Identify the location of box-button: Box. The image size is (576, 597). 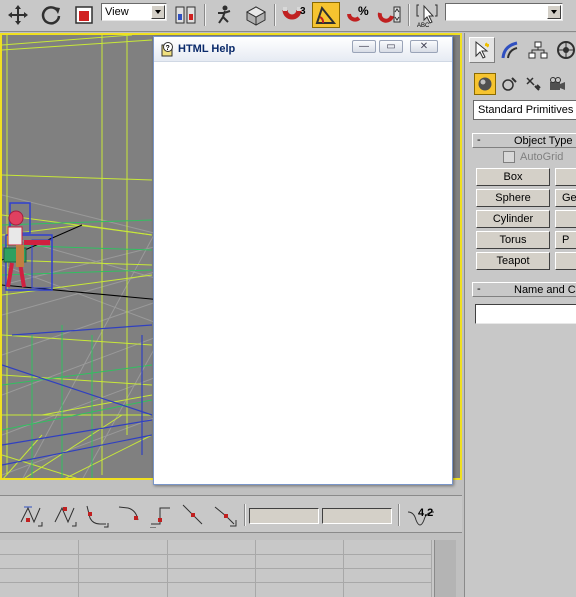
(513, 177).